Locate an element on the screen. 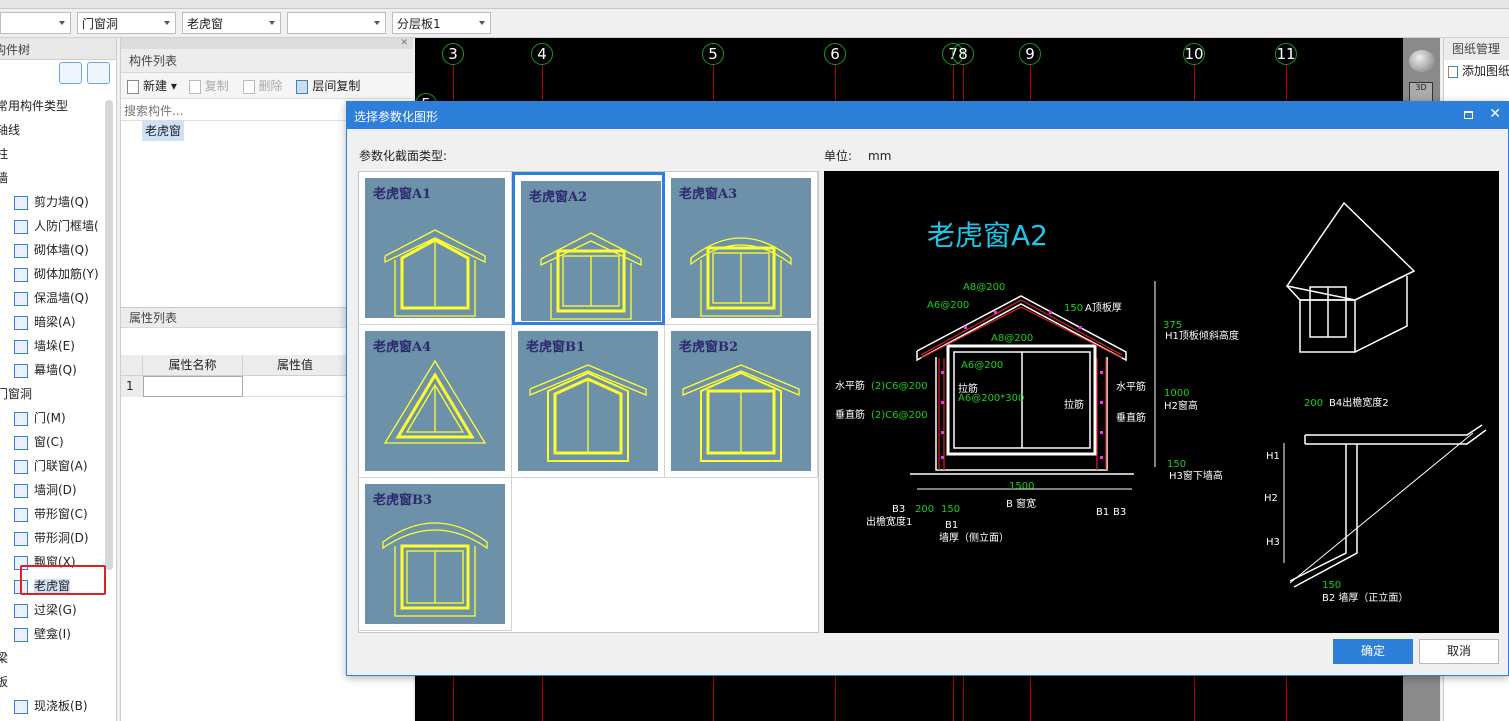  tree-item: 带形窗(C) is located at coordinates (51, 514).